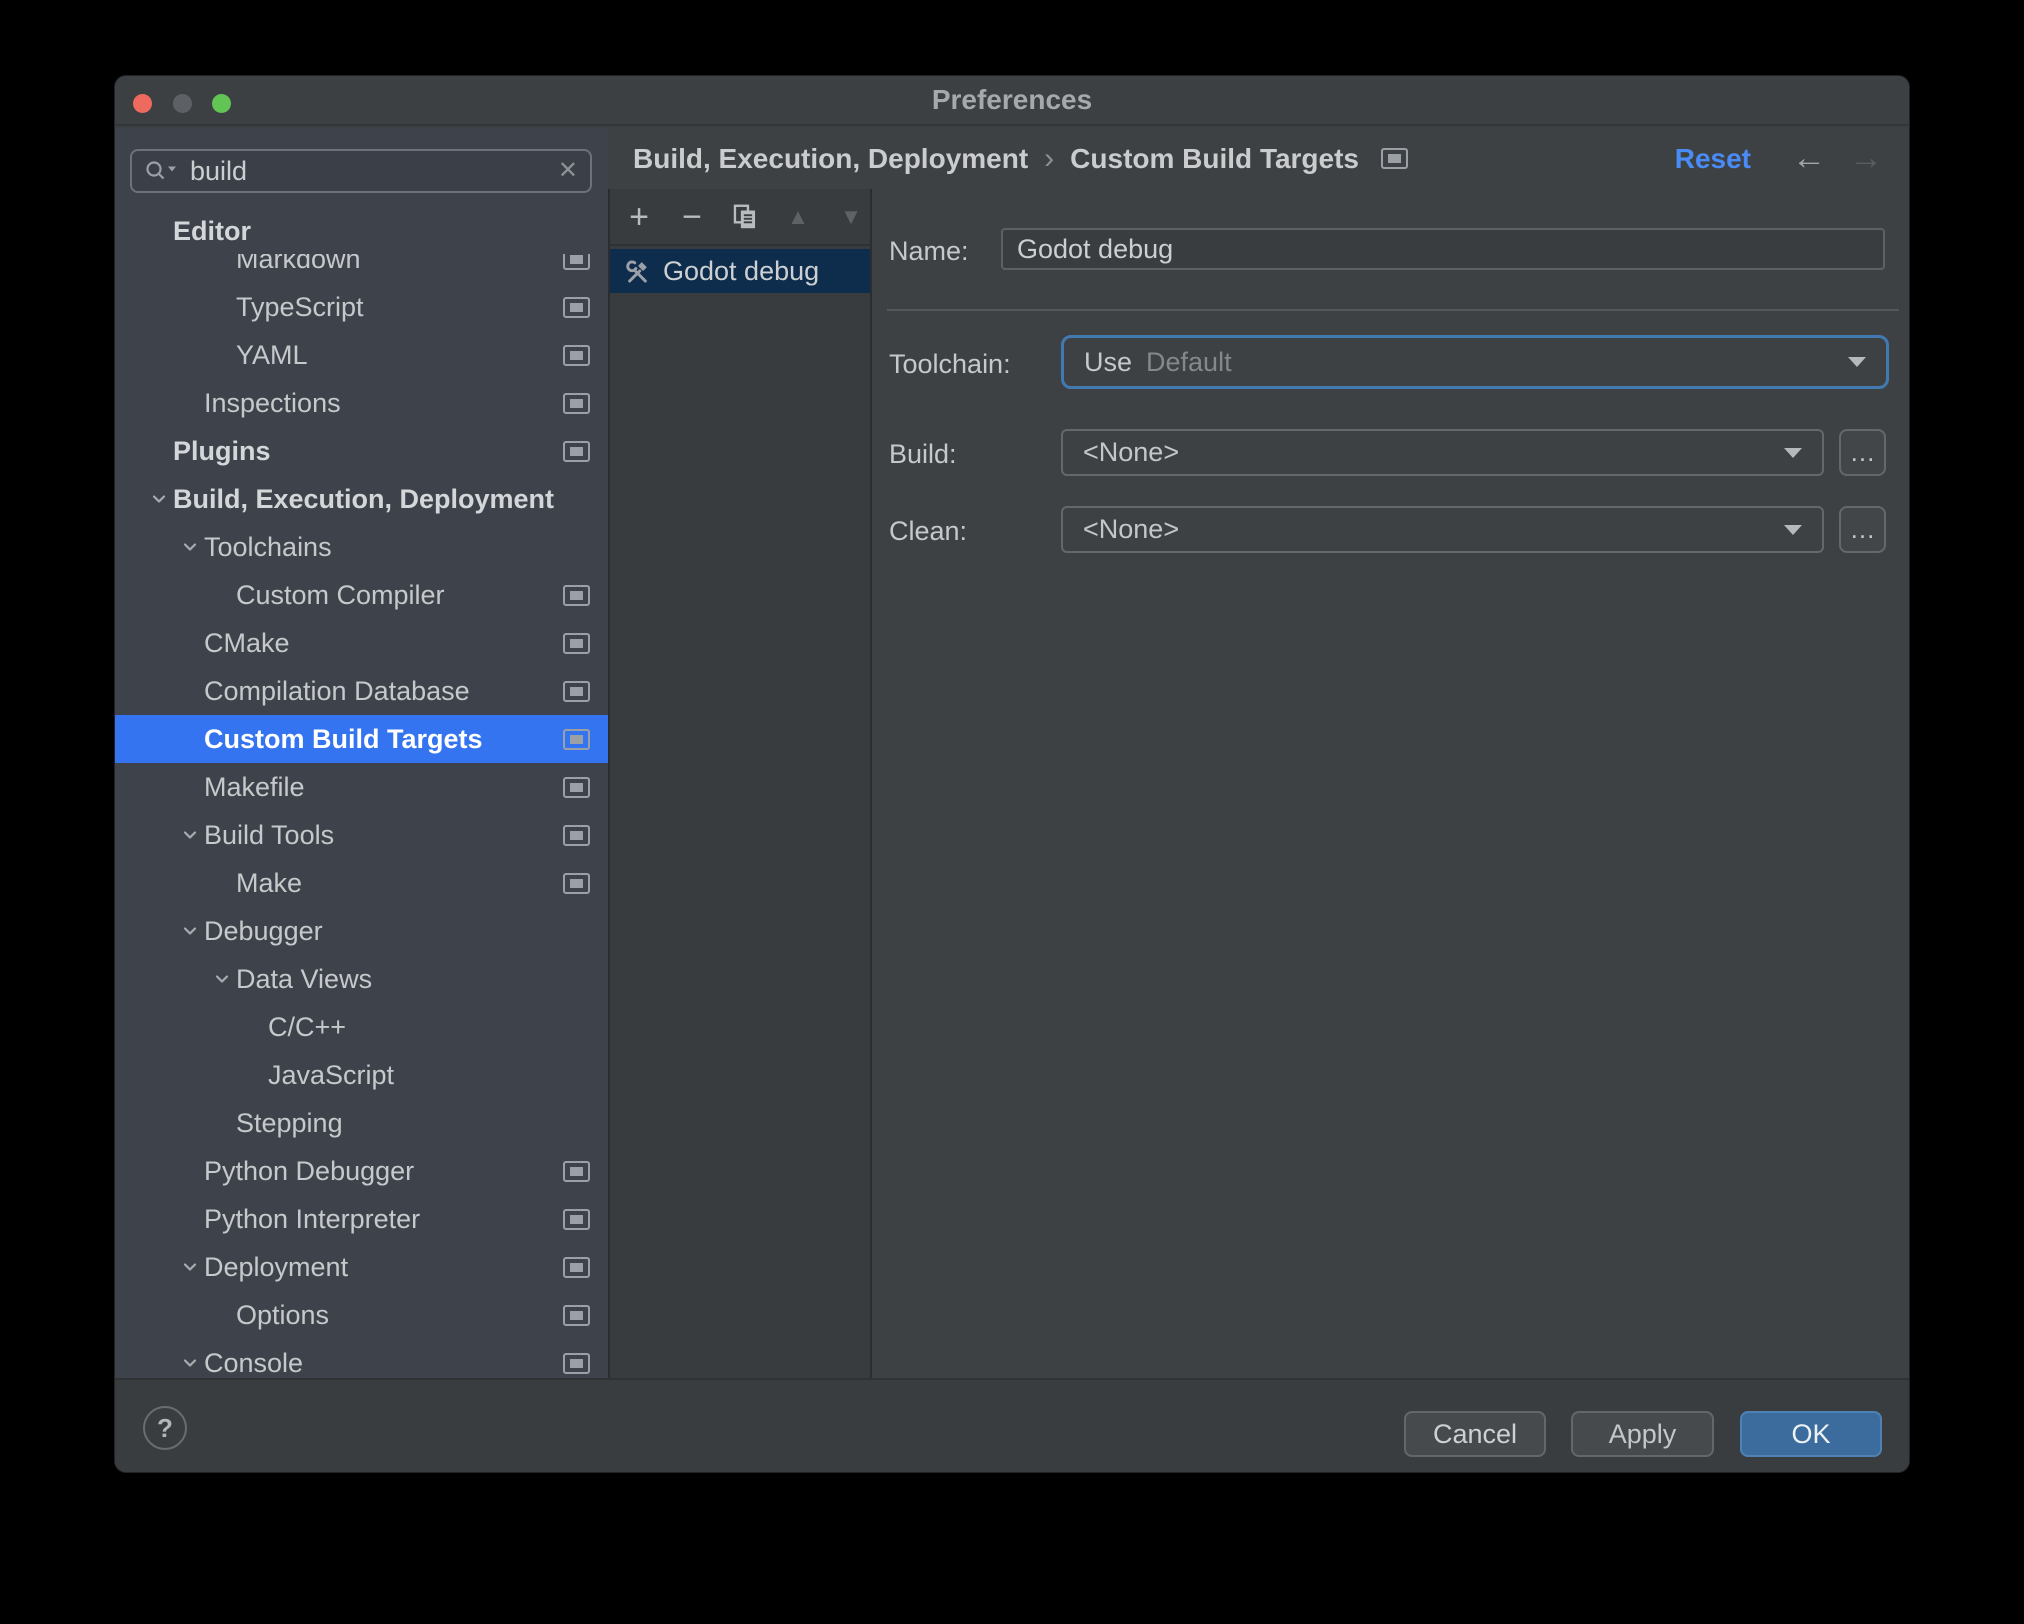  What do you see at coordinates (1108, 361) in the screenshot?
I see `toolchain-value-prefix: Use` at bounding box center [1108, 361].